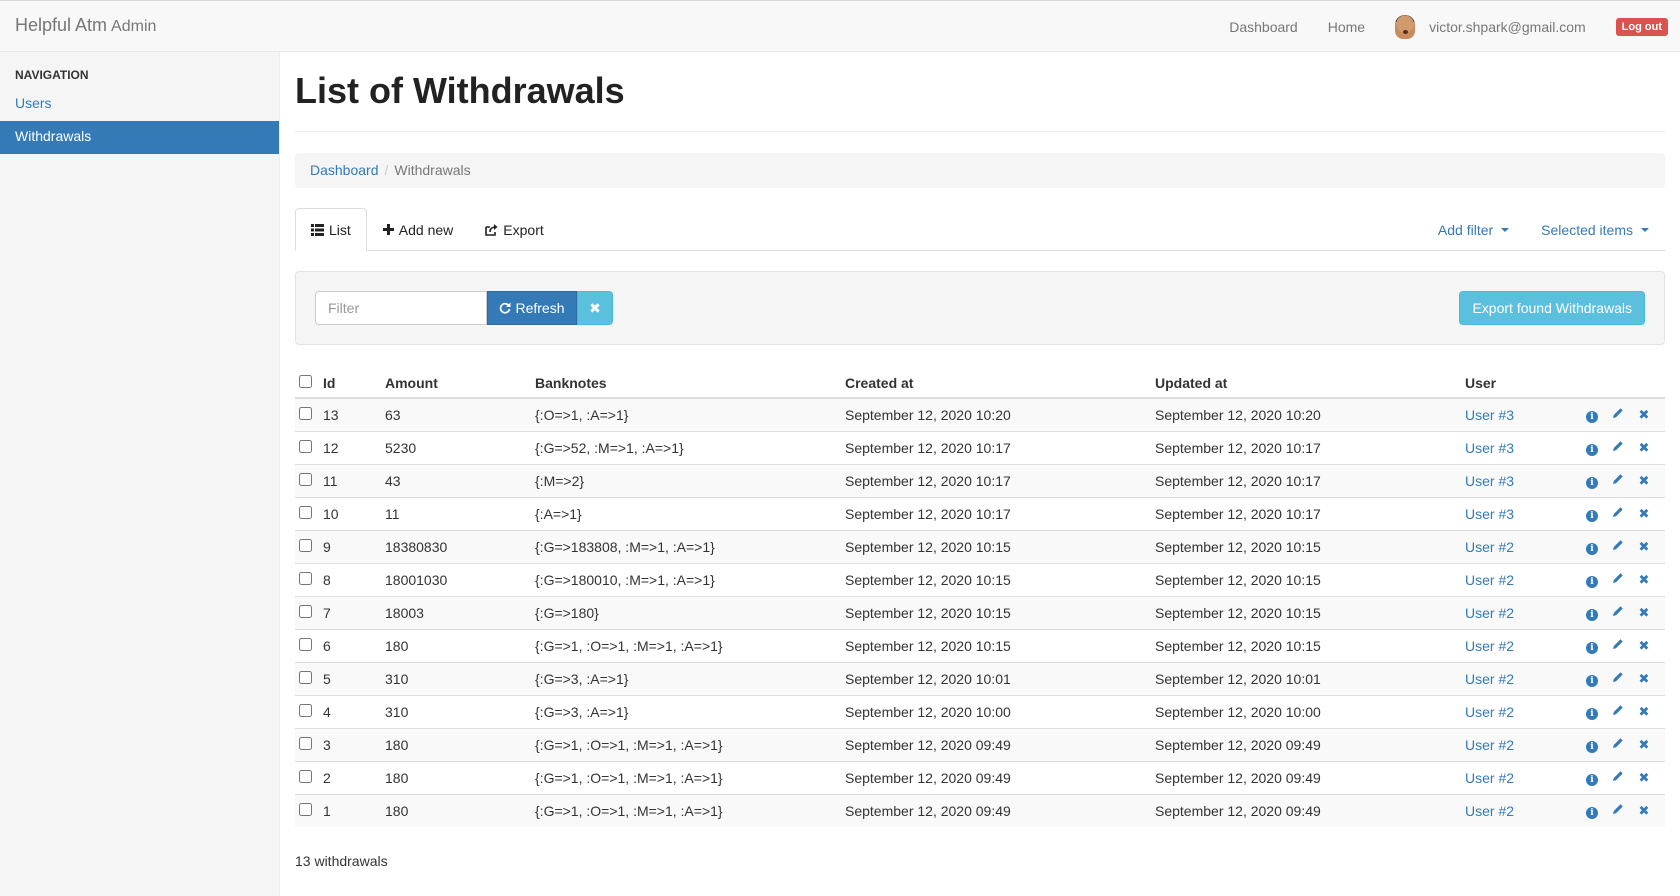 The image size is (1680, 896). I want to click on breadcrumb-dashboard-link: Dashboard, so click(344, 170).